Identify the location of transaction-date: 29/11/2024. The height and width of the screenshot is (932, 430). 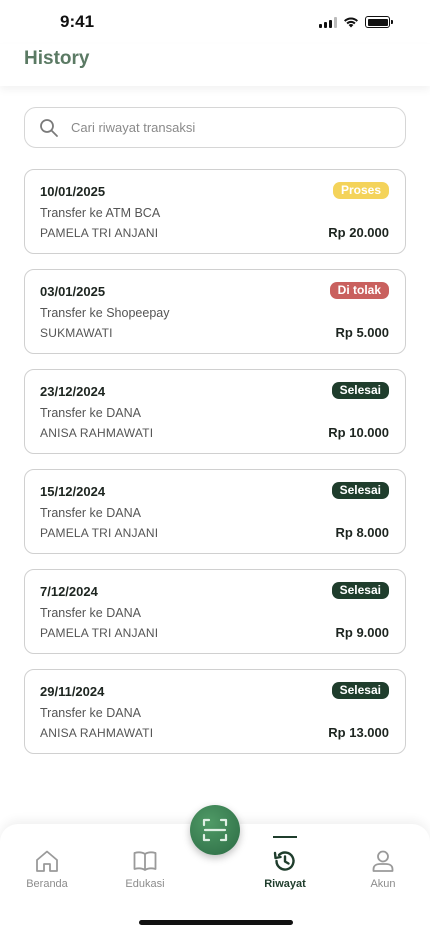
(72, 691).